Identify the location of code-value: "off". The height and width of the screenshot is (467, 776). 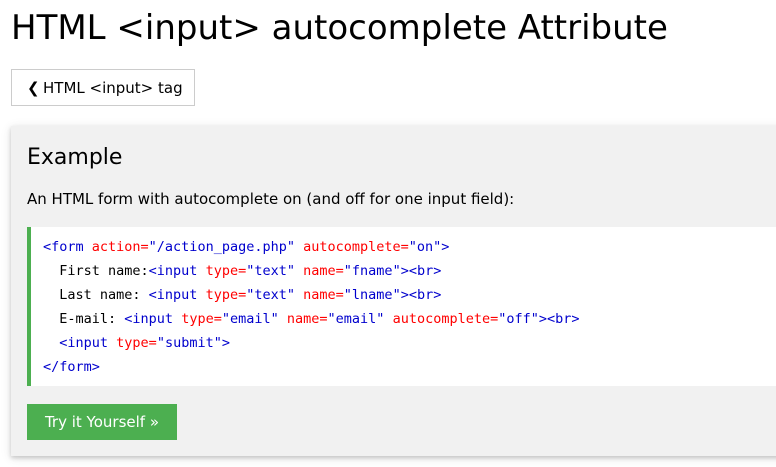
(518, 319).